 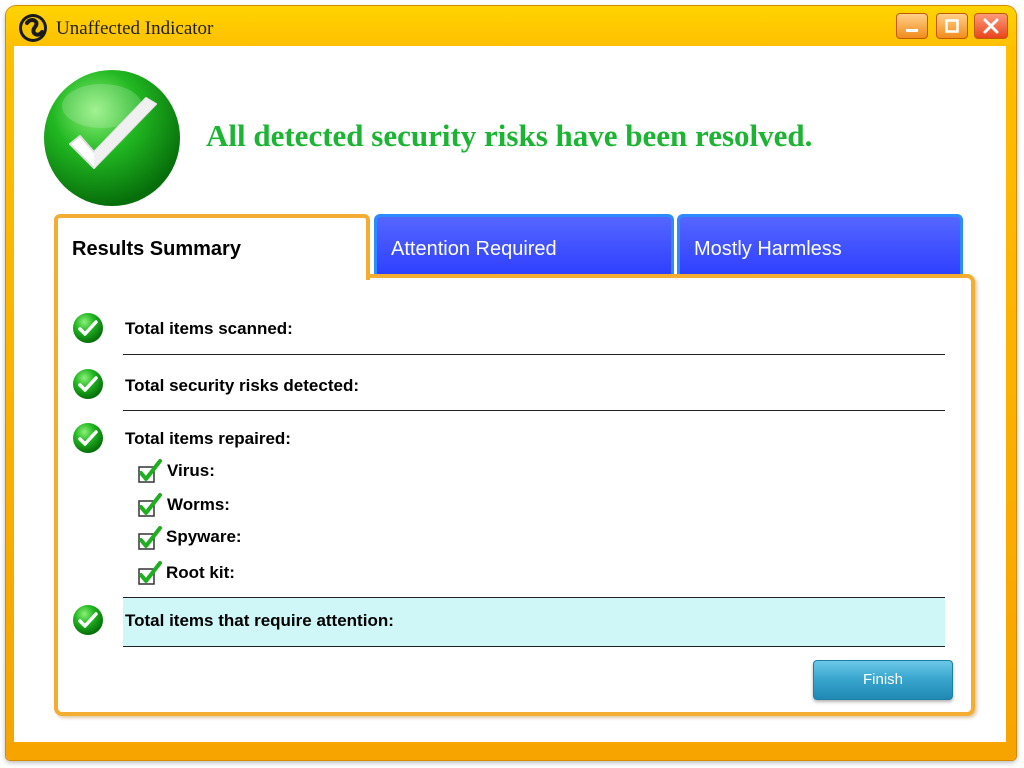 What do you see at coordinates (208, 438) in the screenshot?
I see `total-repaired-label: Total items repaired:` at bounding box center [208, 438].